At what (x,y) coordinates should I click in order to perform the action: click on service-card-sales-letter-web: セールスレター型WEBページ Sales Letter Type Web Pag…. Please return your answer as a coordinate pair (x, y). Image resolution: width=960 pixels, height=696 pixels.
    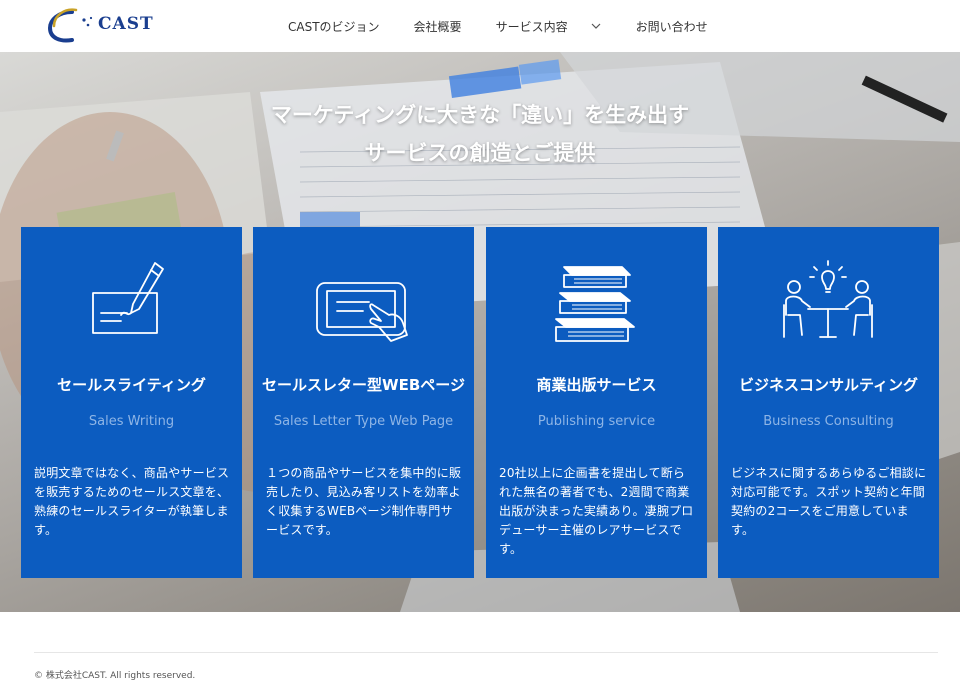
    Looking at the image, I should click on (363, 402).